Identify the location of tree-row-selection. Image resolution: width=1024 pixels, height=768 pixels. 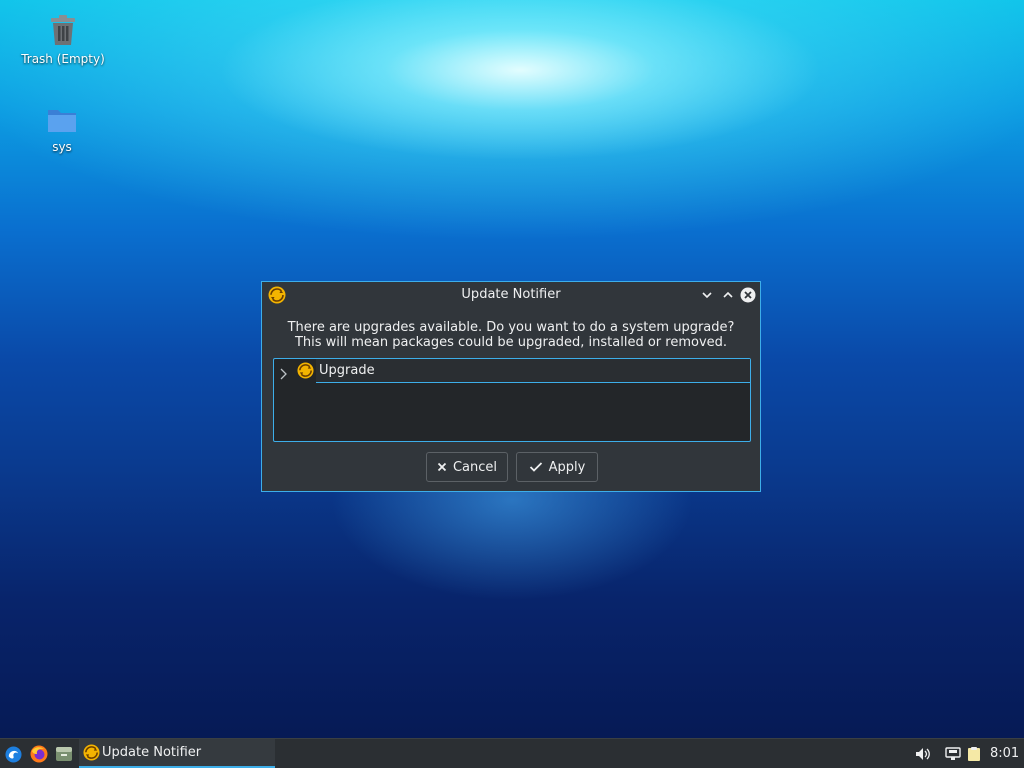
(533, 371).